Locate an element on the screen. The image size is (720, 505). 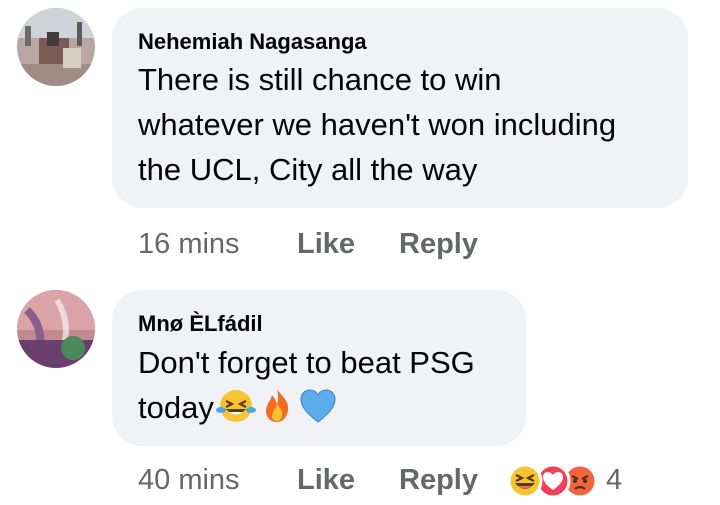
comment-text-line: Don't forget to beat PSG is located at coordinates (306, 362).